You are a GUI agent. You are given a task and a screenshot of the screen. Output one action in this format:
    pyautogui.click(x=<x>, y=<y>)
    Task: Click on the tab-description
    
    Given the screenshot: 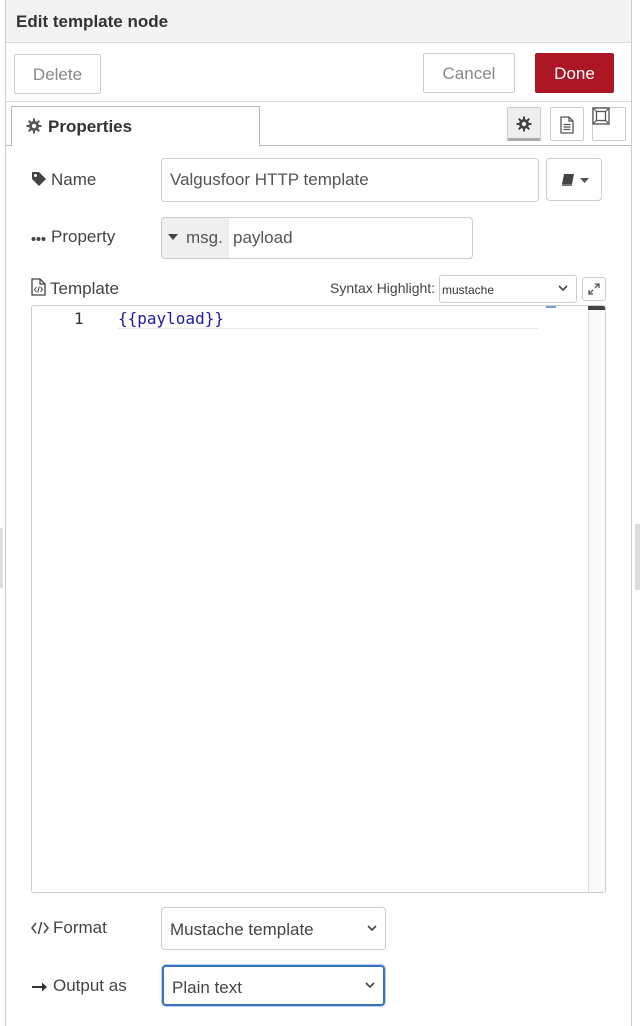 What is the action you would take?
    pyautogui.click(x=567, y=124)
    